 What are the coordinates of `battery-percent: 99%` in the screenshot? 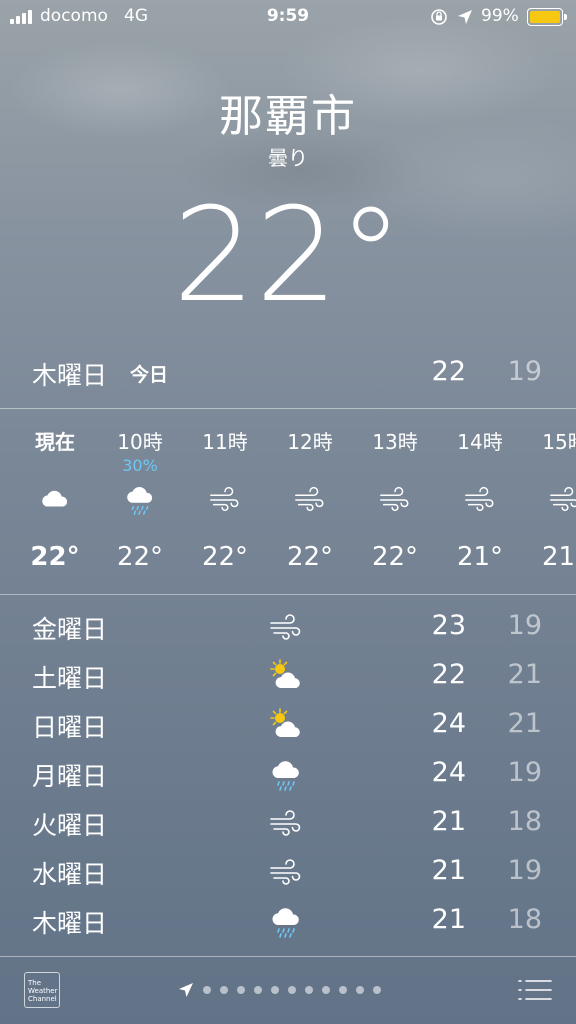 It's located at (500, 16).